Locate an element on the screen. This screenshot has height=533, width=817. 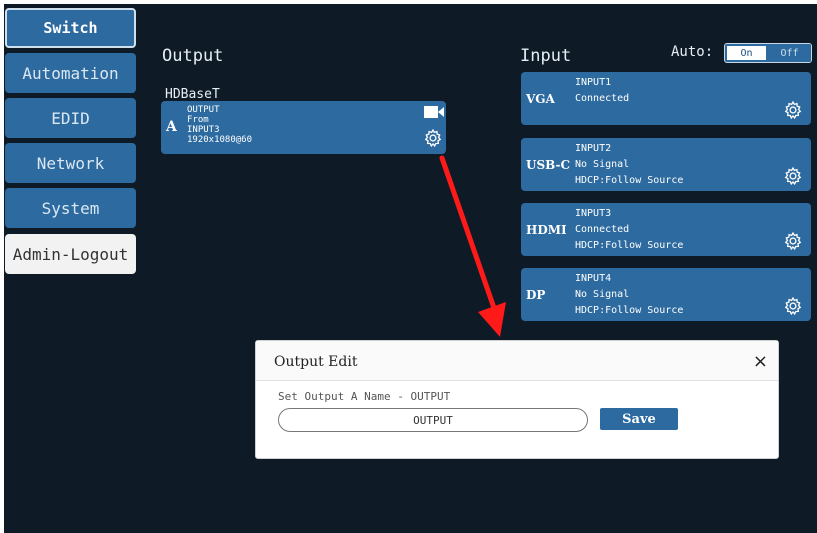
sidebar-item-switch: Switch is located at coordinates (70, 28).